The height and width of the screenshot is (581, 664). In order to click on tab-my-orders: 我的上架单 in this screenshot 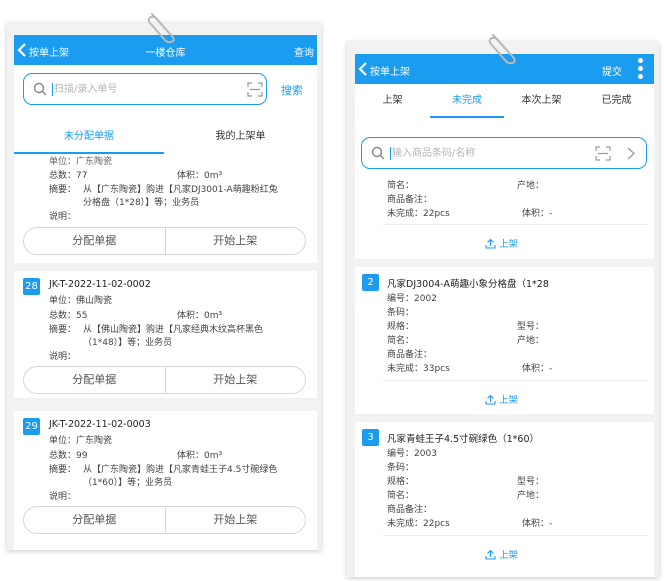, I will do `click(240, 137)`.